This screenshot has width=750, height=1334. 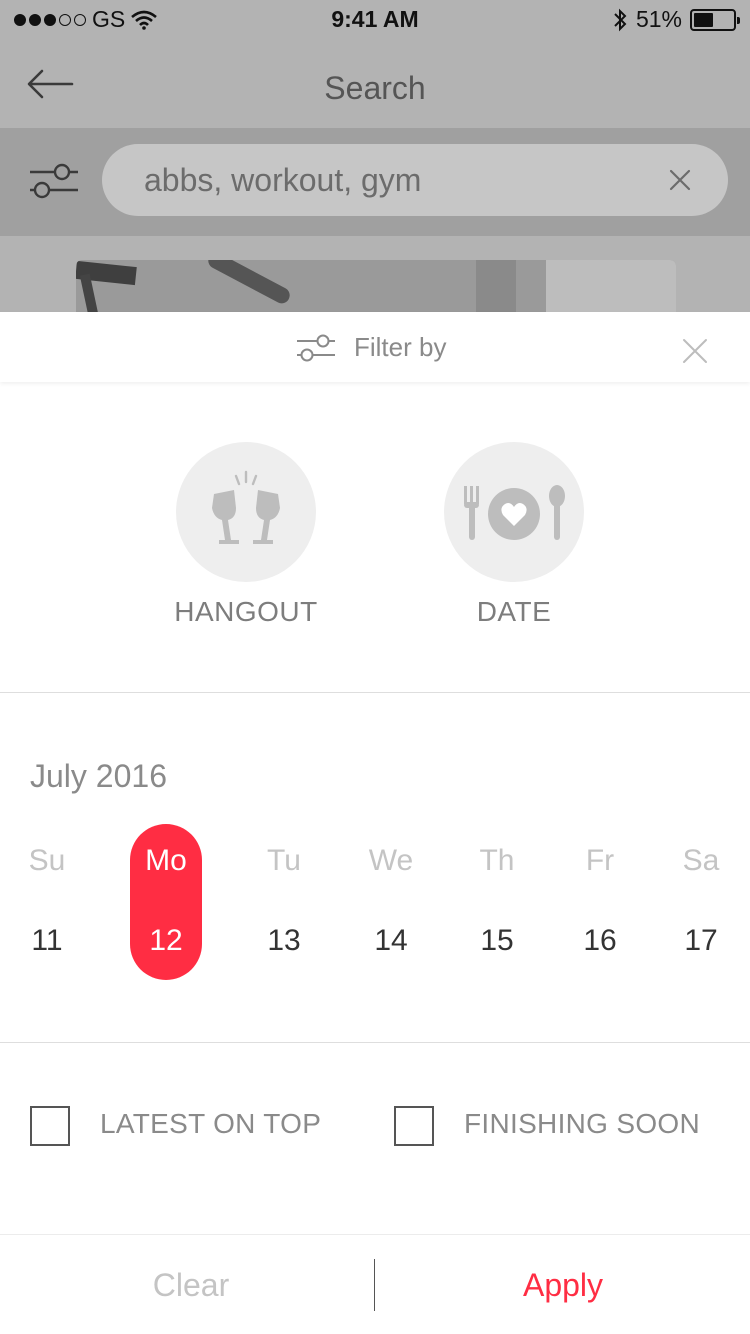 I want to click on day-thursday: Th 15, so click(x=497, y=902).